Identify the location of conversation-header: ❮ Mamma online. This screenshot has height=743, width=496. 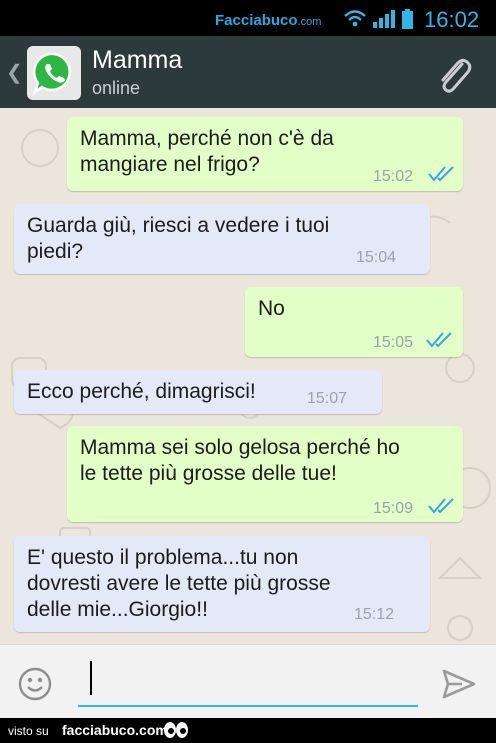
(248, 72).